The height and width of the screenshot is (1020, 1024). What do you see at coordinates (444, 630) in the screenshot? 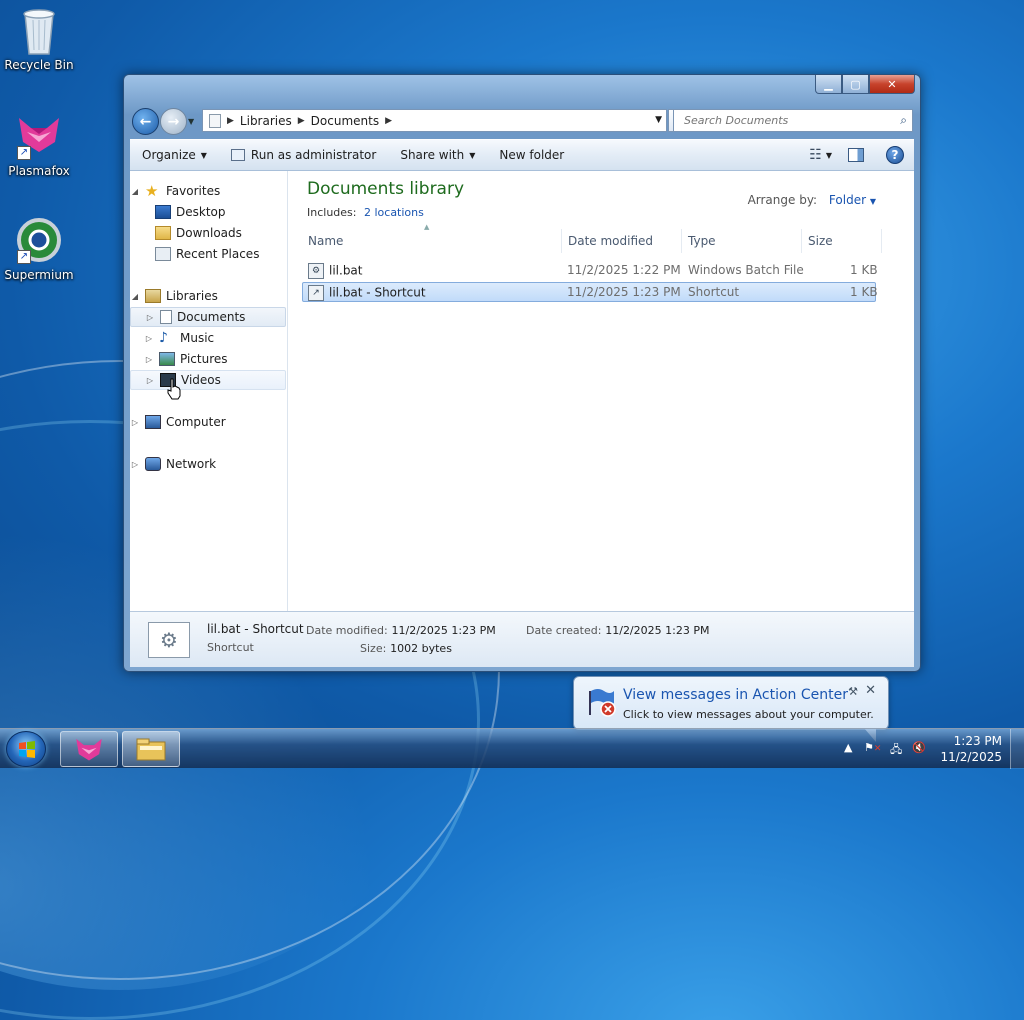
I see `date-modified-value: 11/2/2025 1:23 PM` at bounding box center [444, 630].